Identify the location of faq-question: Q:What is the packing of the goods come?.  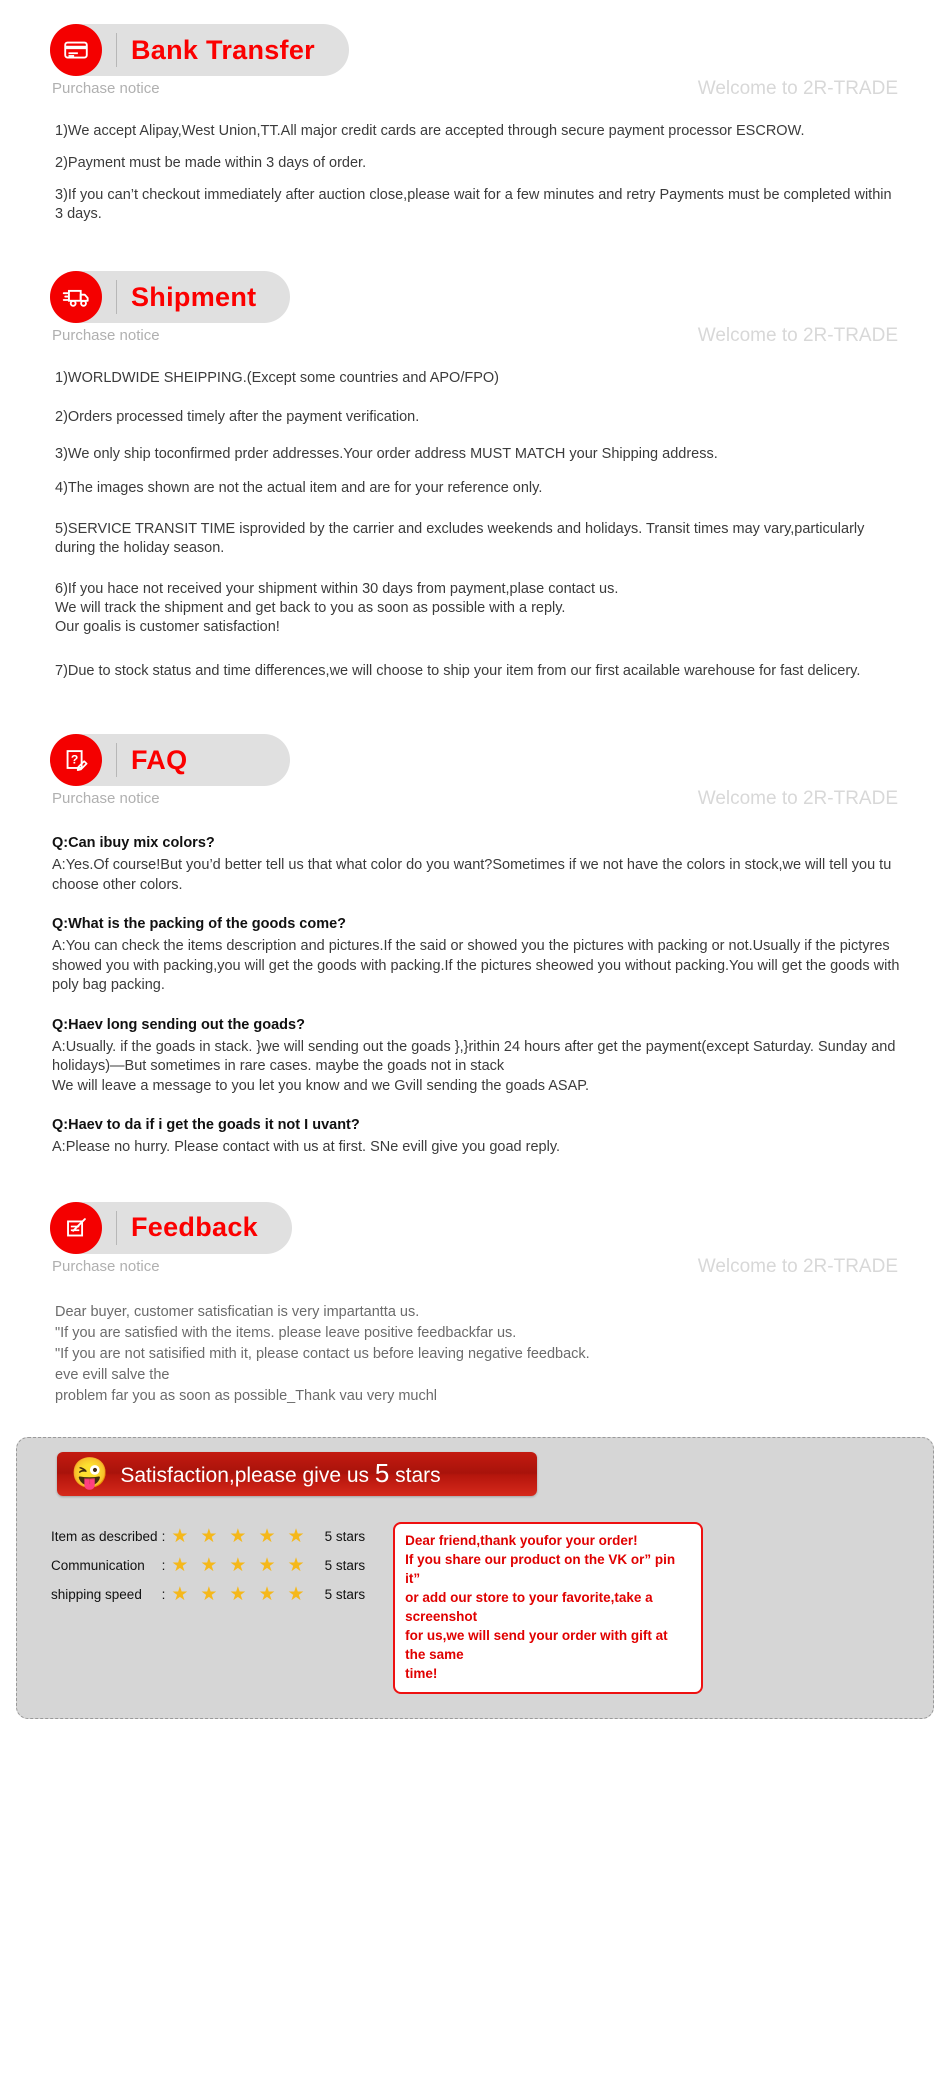
(199, 924).